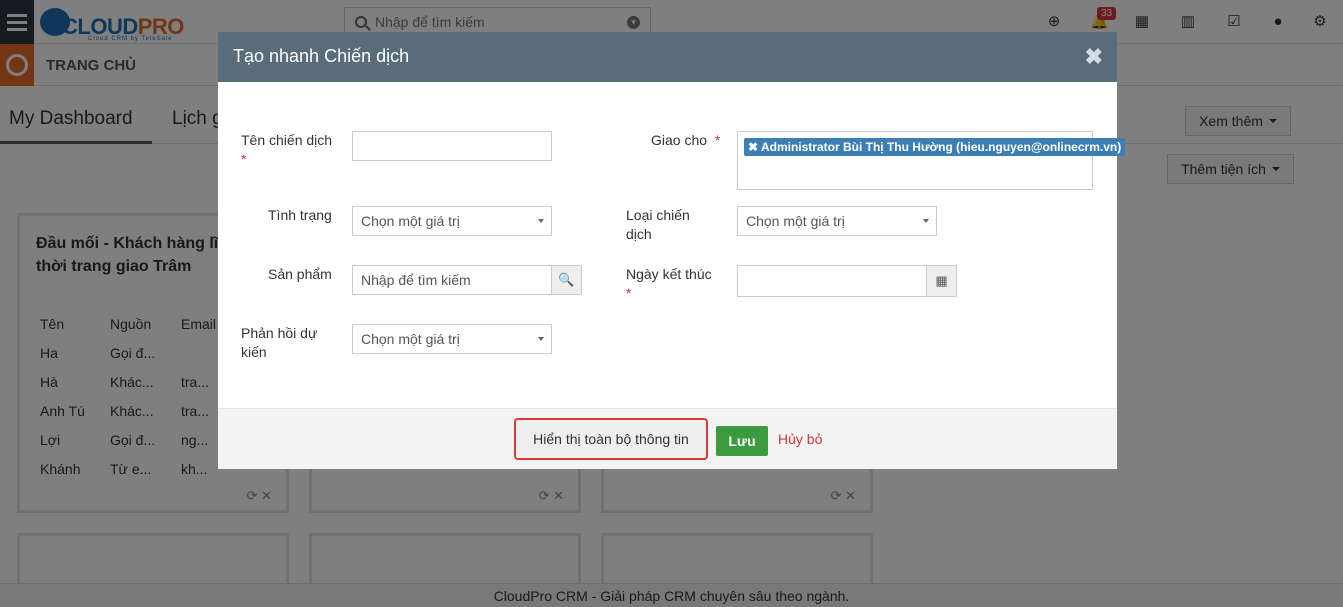  I want to click on expected-response-label: Phản hồi dự kiến, so click(279, 343).